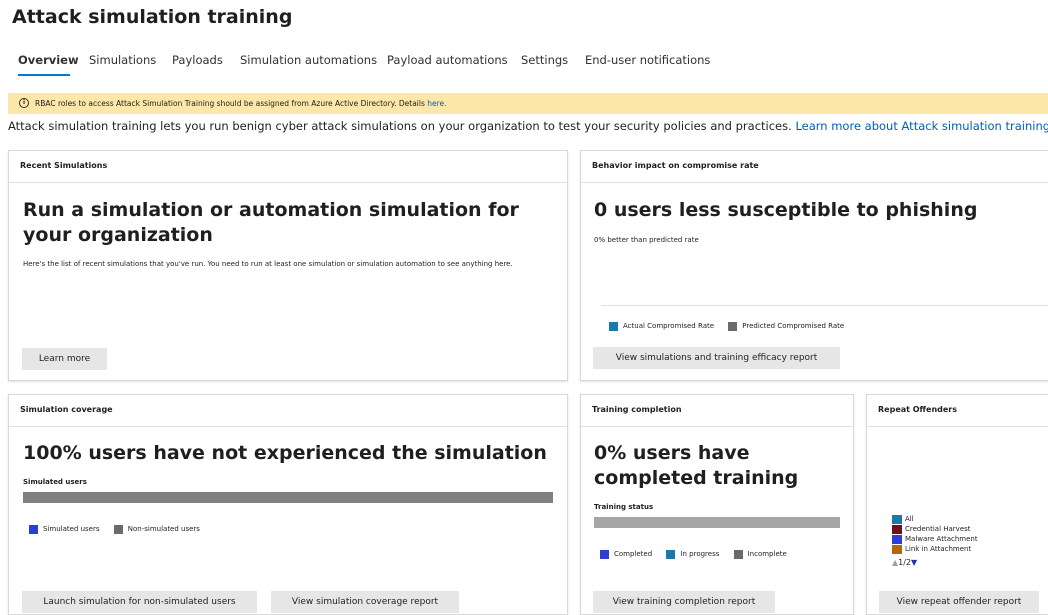  What do you see at coordinates (33, 529) in the screenshot?
I see `simulated-swatch` at bounding box center [33, 529].